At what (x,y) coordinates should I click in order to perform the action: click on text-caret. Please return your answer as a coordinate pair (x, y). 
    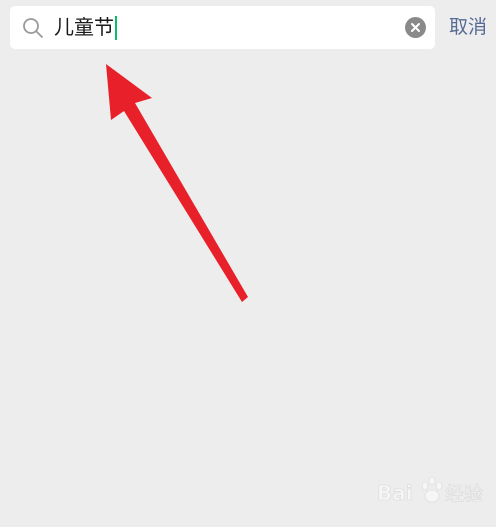
    Looking at the image, I should click on (116, 27).